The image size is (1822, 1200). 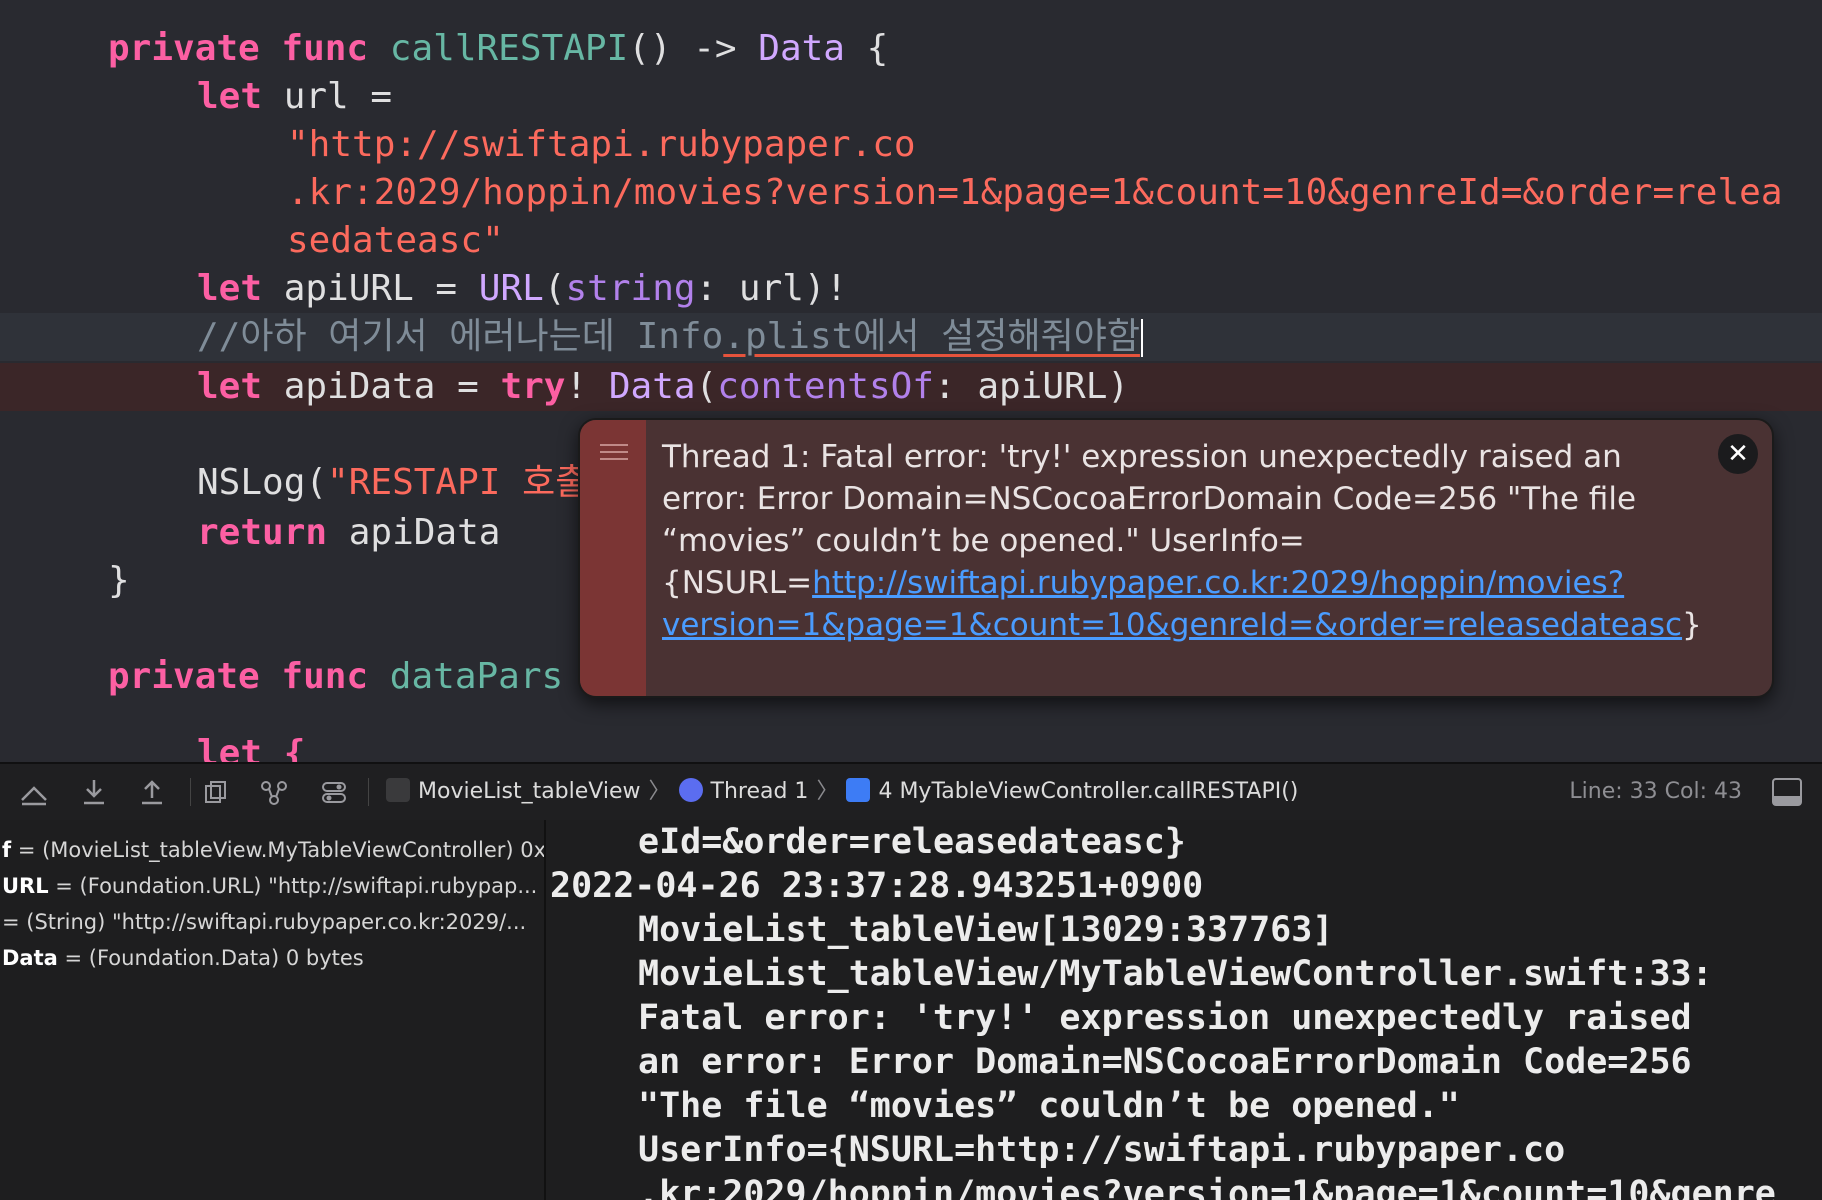 I want to click on code-line-1: private func callRESTAPI() -> Data {, so click(x=911, y=49).